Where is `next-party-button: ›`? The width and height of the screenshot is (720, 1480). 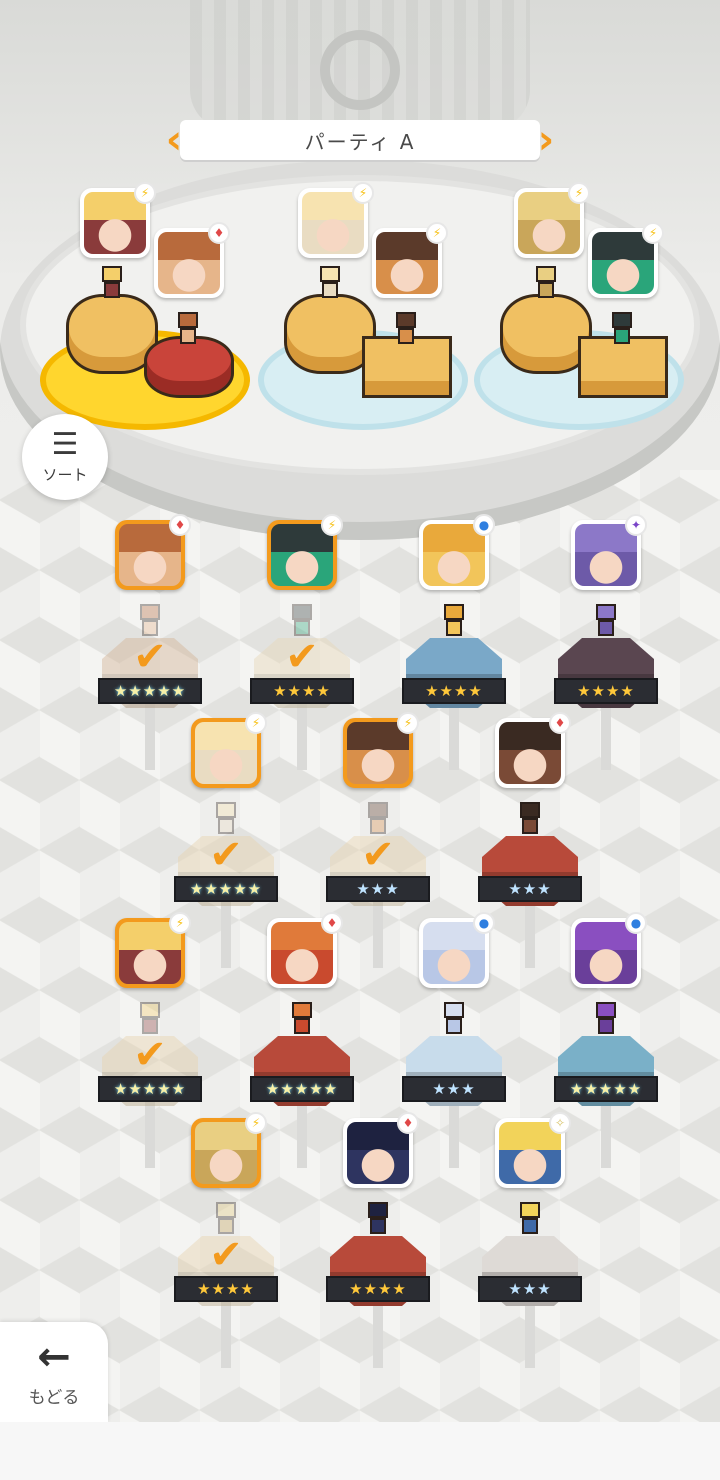 next-party-button: › is located at coordinates (546, 140).